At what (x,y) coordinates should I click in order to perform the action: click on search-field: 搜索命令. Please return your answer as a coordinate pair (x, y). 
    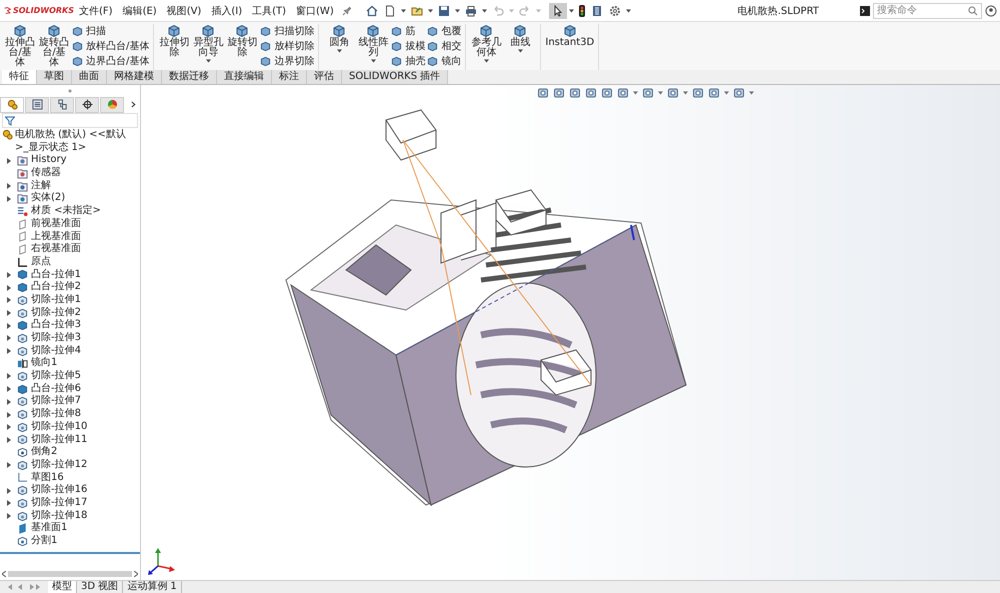
    Looking at the image, I should click on (927, 10).